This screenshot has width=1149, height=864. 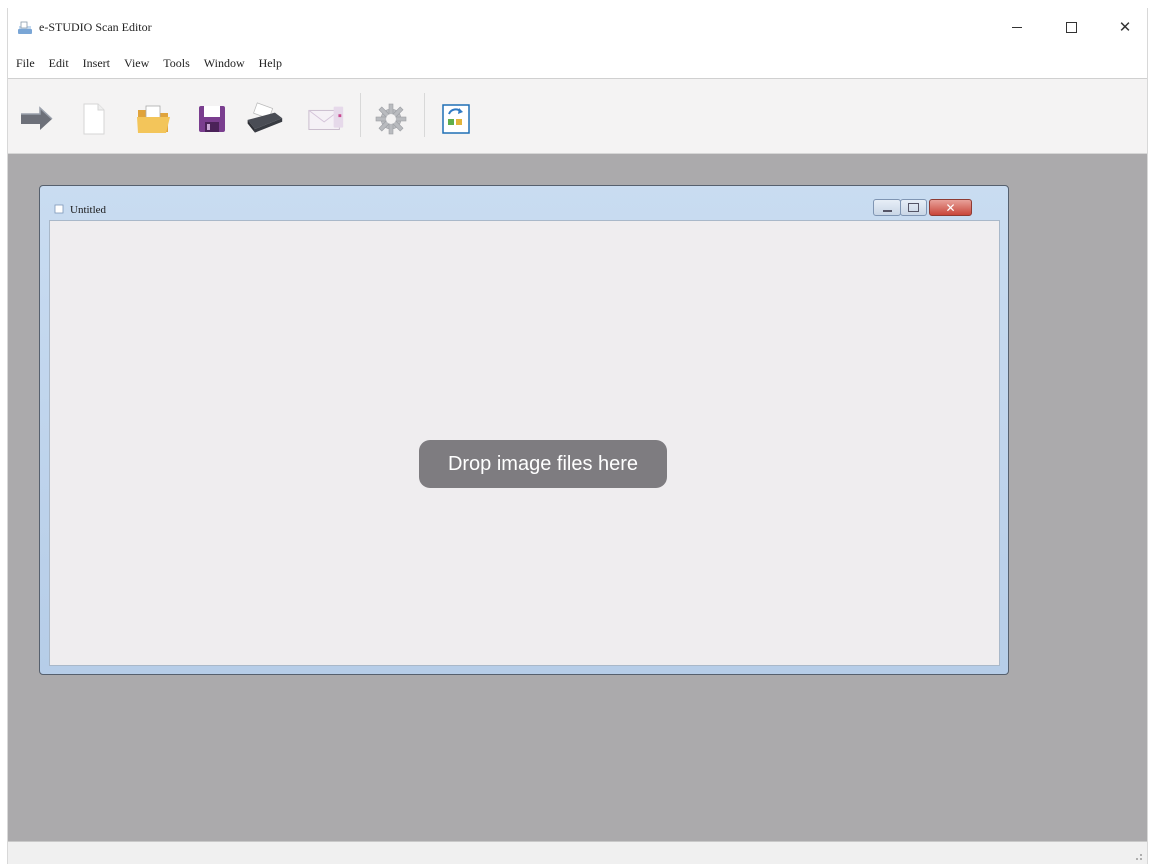 I want to click on save-icon, so click(x=212, y=119).